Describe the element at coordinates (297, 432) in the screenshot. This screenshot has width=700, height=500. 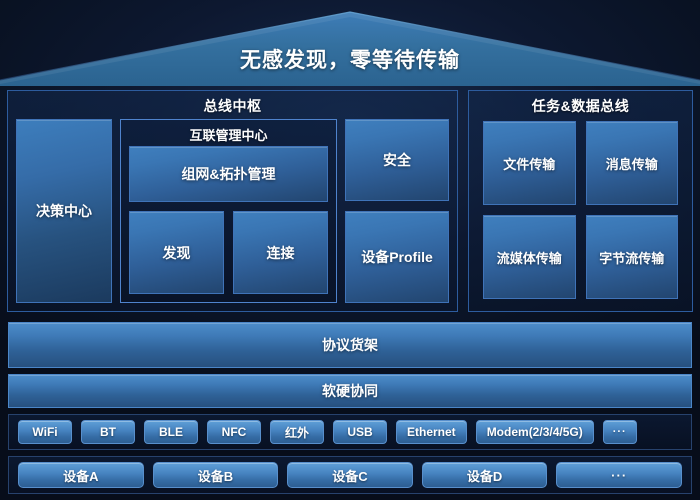
I see `protocol-chip: 红外` at that location.